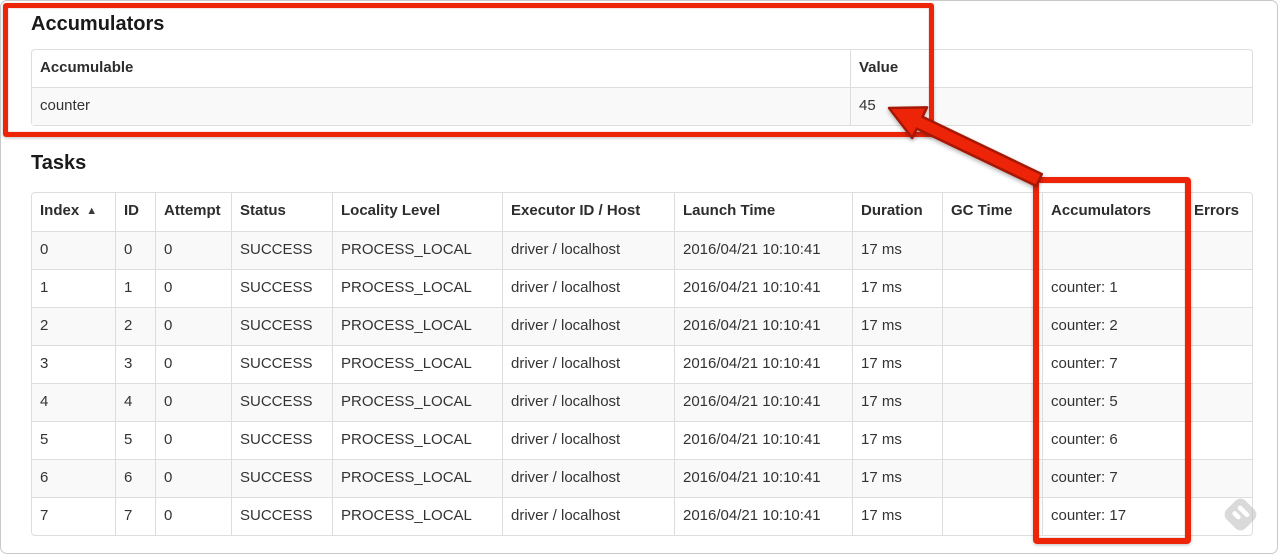 The height and width of the screenshot is (556, 1280). Describe the element at coordinates (135, 440) in the screenshot. I see `id-cell: 5` at that location.